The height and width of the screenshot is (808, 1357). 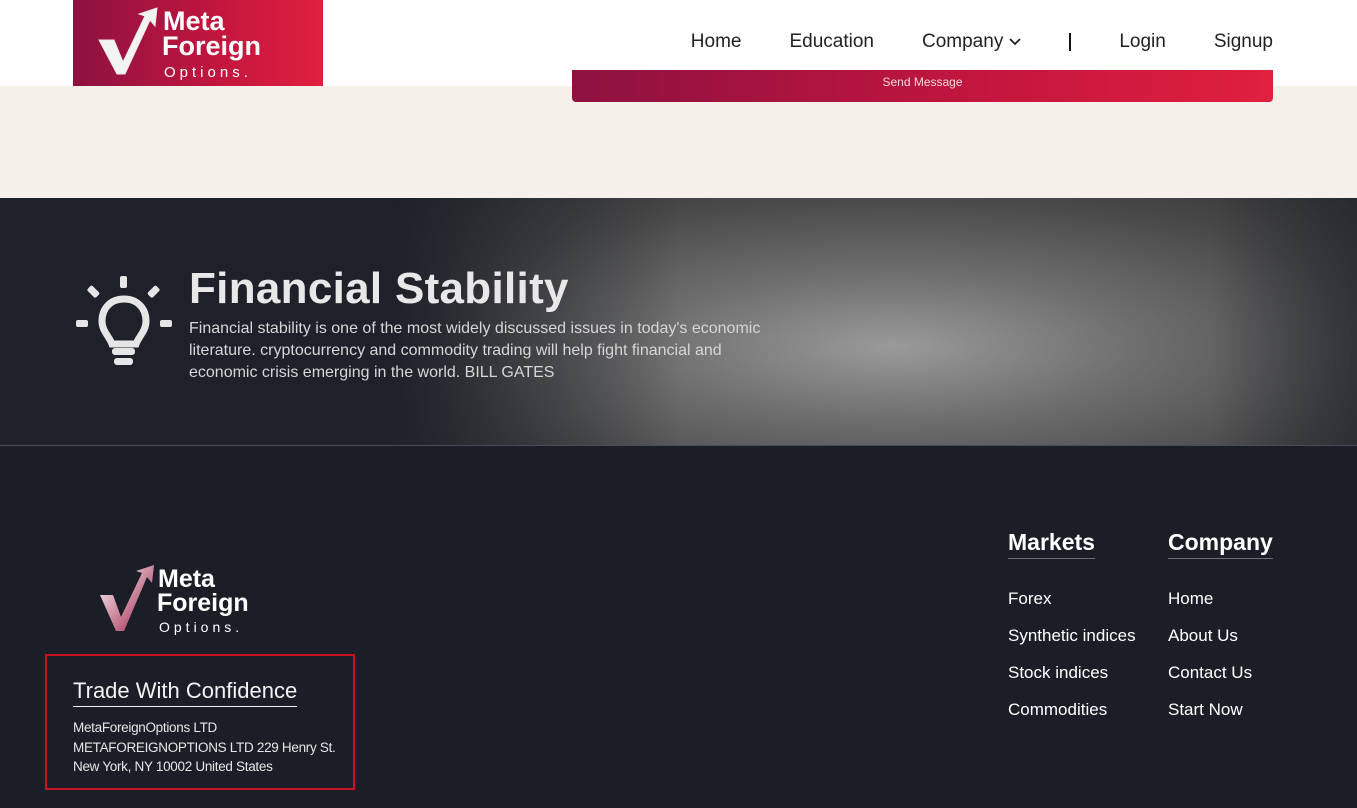 I want to click on footer-link-start-now: Start Now, so click(x=1220, y=718).